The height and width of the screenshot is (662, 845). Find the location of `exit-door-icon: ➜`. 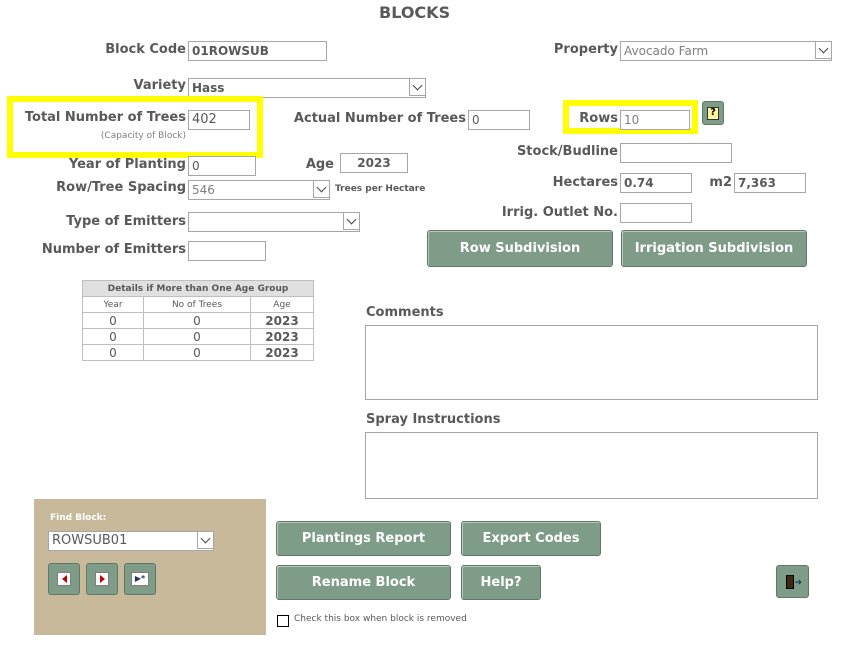

exit-door-icon: ➜ is located at coordinates (793, 581).